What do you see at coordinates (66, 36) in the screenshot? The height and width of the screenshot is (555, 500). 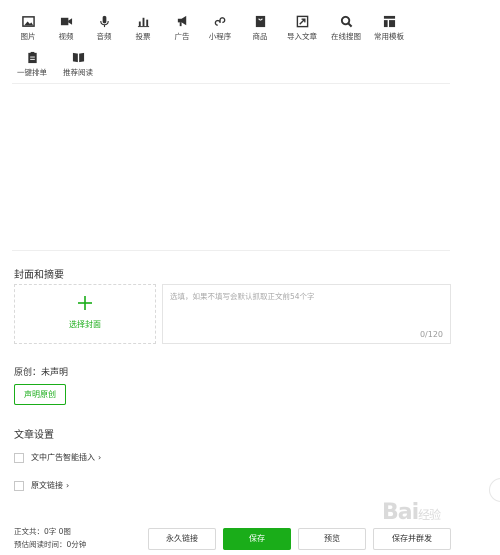 I see `toolbar-video-label: 视频` at bounding box center [66, 36].